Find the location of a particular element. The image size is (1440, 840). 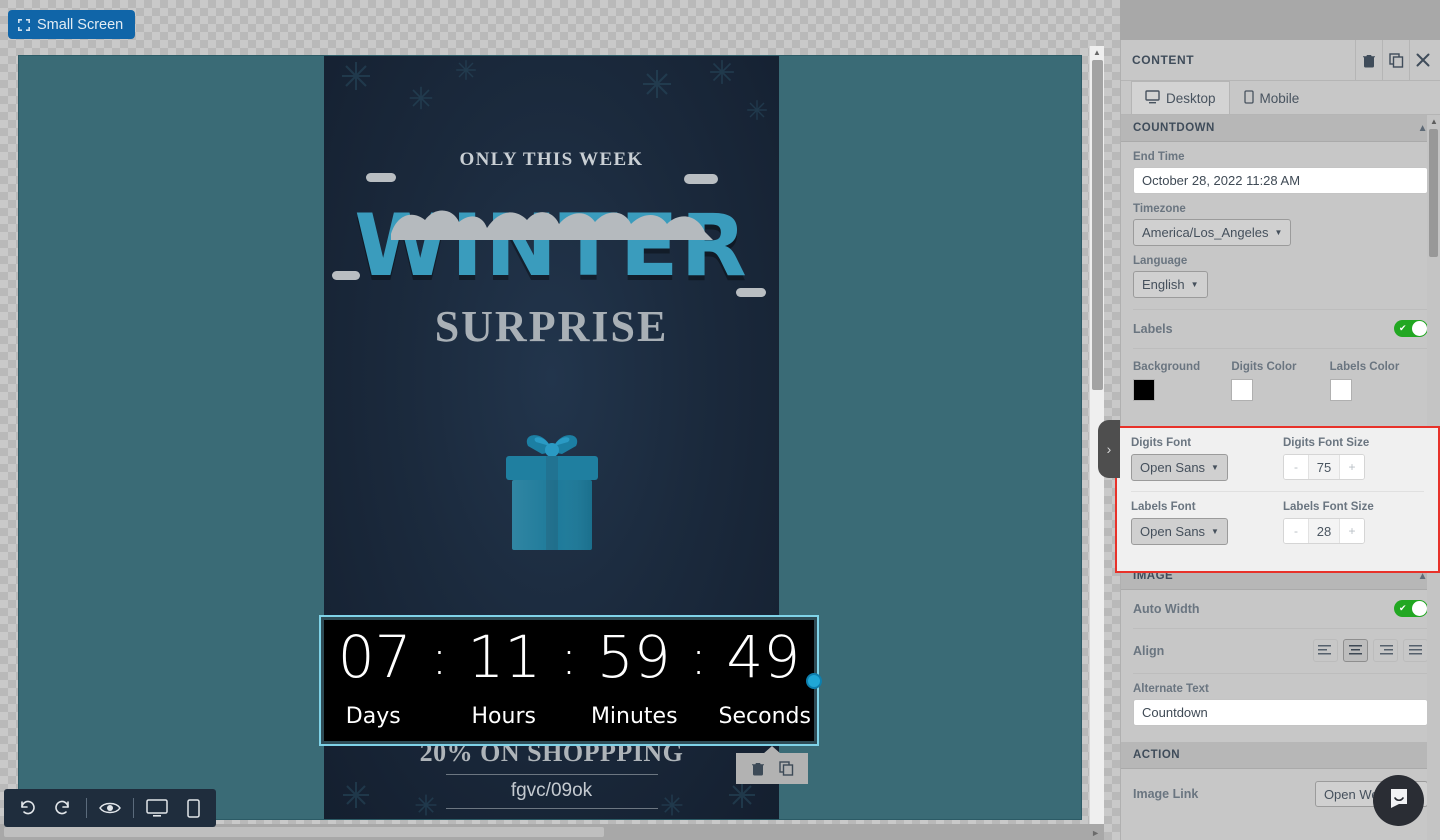

panel-collapse-handle: › is located at coordinates (1109, 449).